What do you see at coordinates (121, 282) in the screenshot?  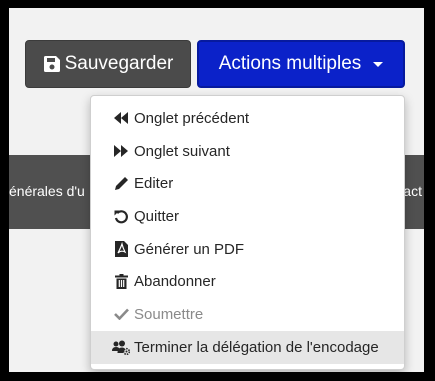 I see `trash-icon` at bounding box center [121, 282].